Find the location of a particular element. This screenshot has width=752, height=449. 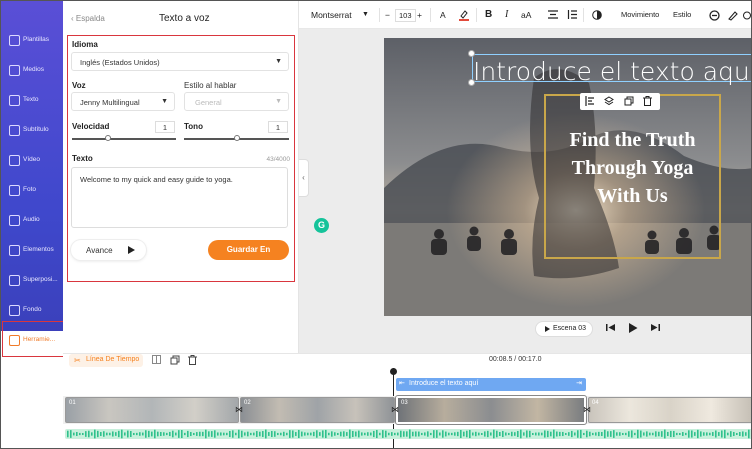

play-scene-button: Escena 03 is located at coordinates (564, 329).